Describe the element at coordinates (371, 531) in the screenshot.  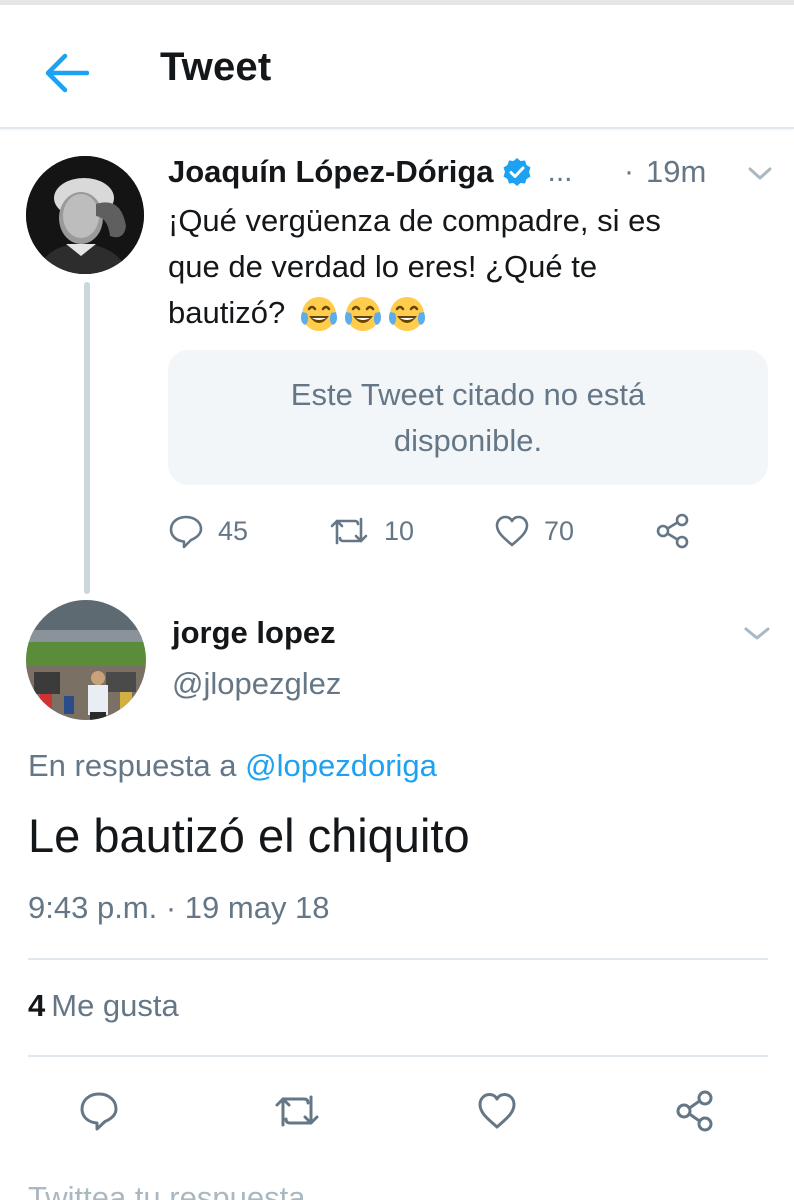
I see `retweet-button: 10` at that location.